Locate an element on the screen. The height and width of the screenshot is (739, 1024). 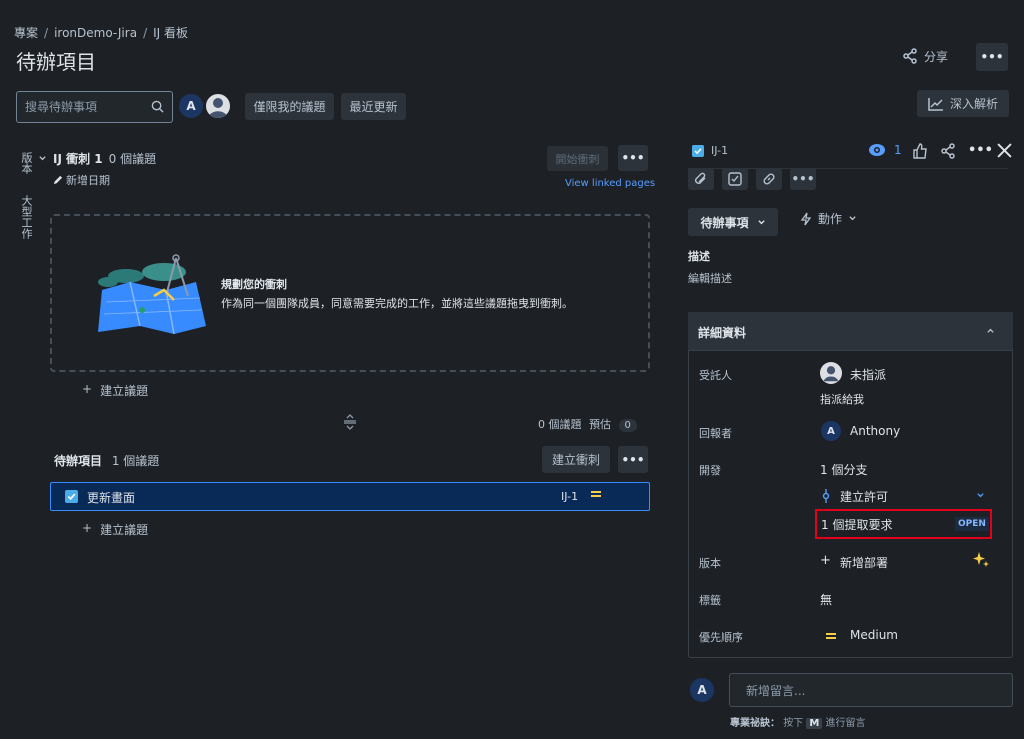
description-editor: 編輯描述 is located at coordinates (710, 278).